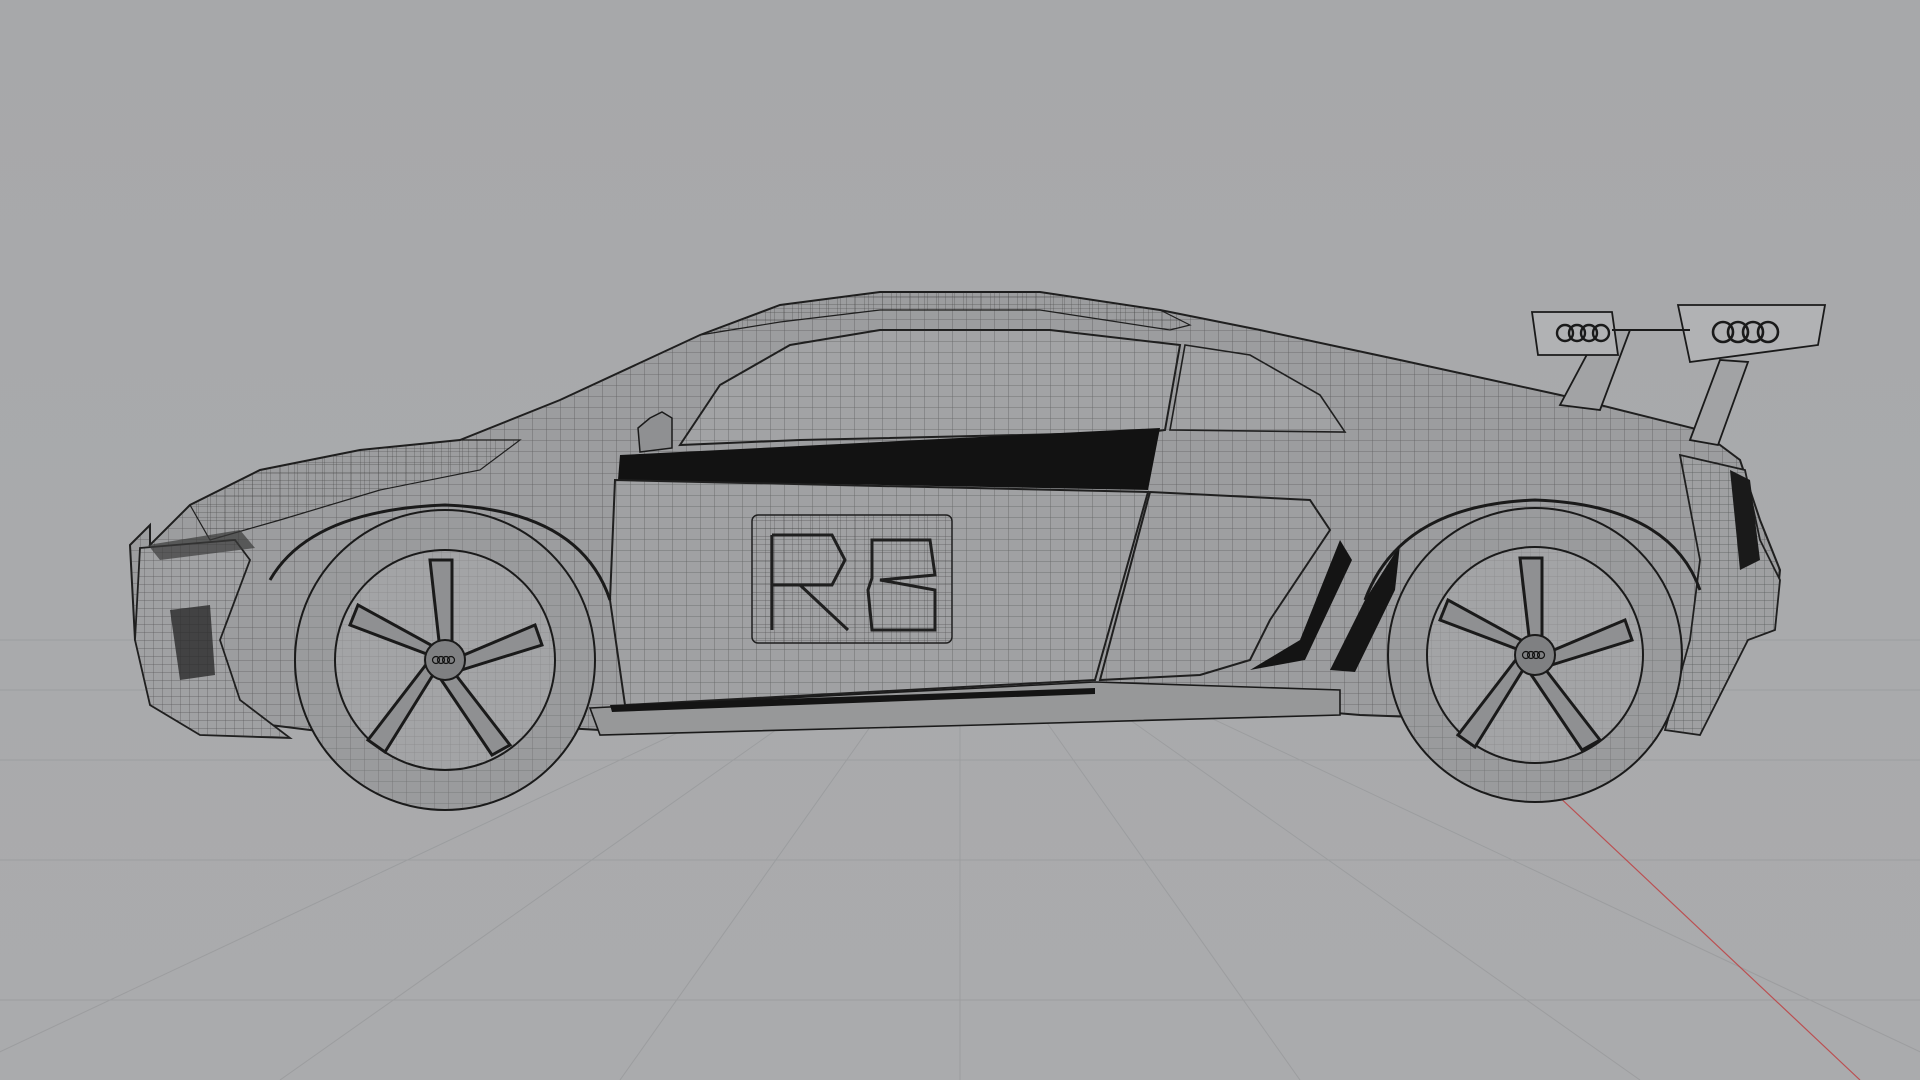  I want to click on r8-lettering-decal, so click(852, 579).